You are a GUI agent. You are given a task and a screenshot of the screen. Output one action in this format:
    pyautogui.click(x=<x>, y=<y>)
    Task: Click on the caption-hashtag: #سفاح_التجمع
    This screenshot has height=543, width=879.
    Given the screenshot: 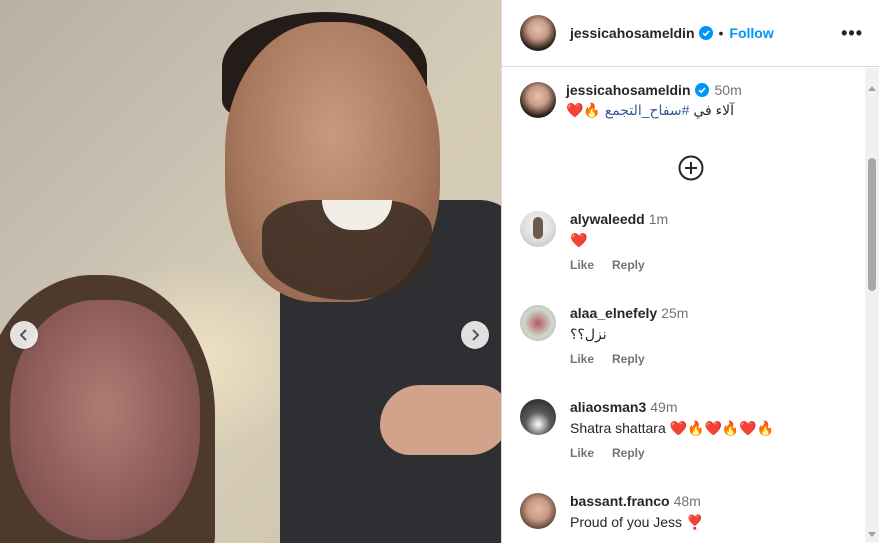 What is the action you would take?
    pyautogui.click(x=647, y=110)
    